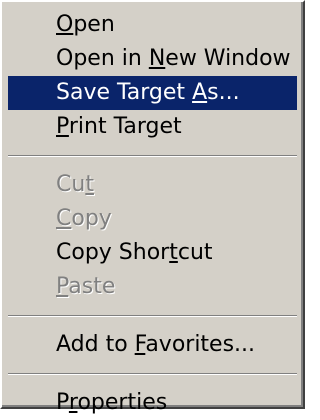 Image resolution: width=320 pixels, height=420 pixels. Describe the element at coordinates (62, 402) in the screenshot. I see `menu-item-label: P` at that location.